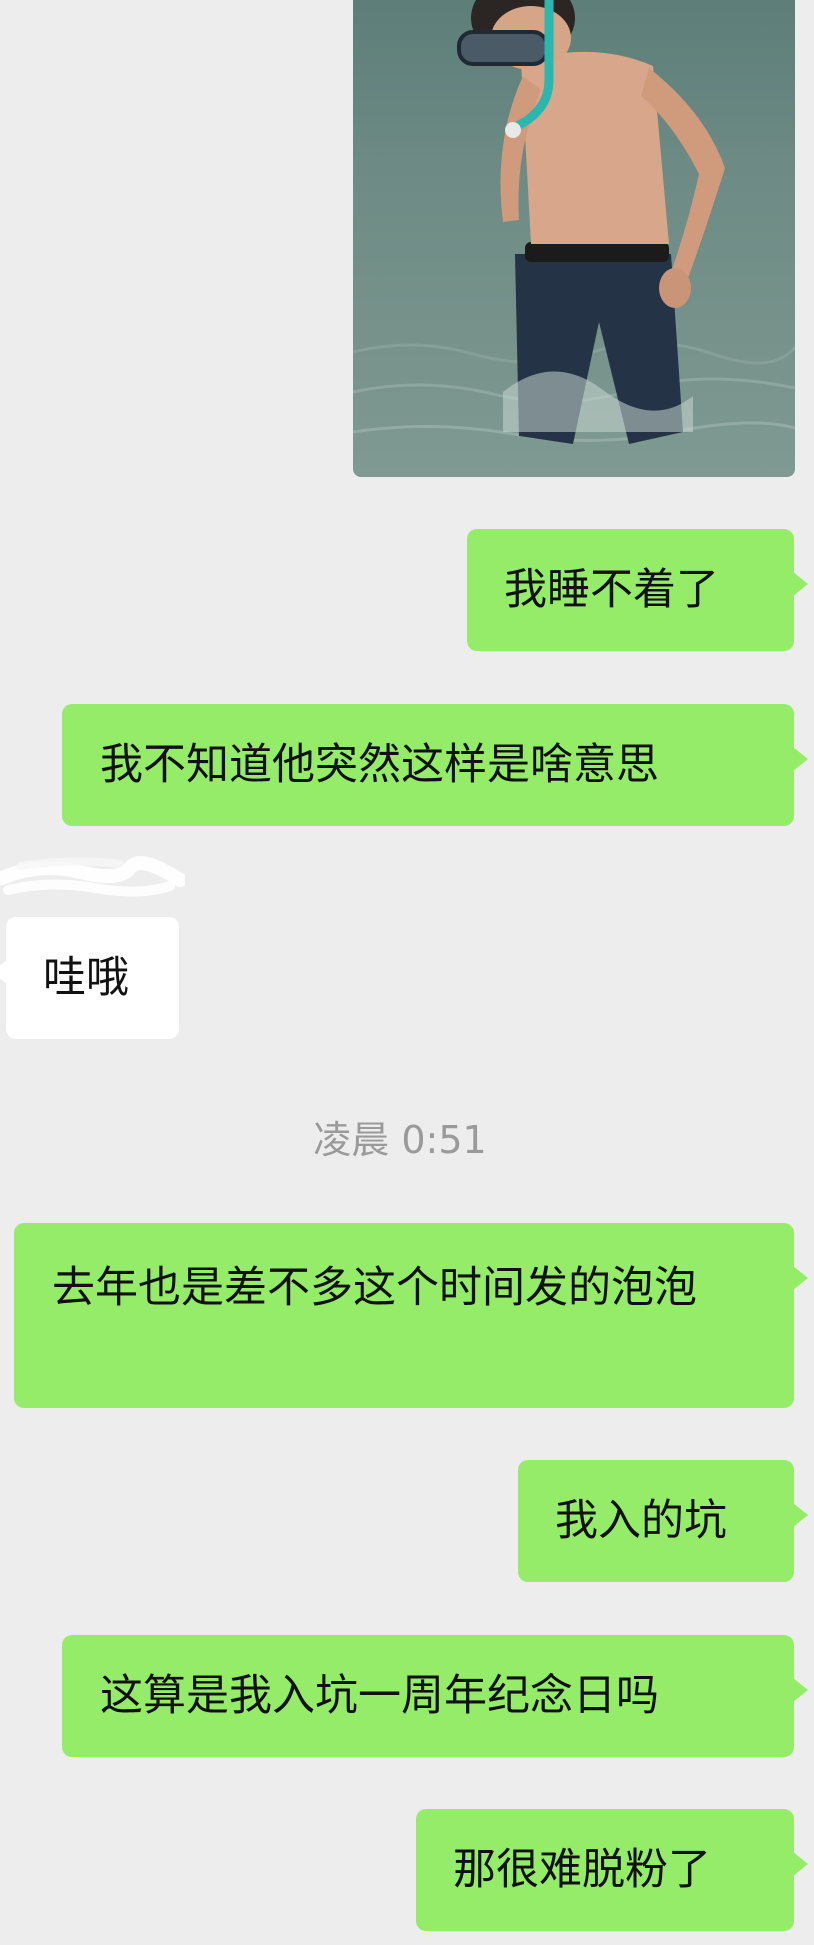 The image size is (814, 1945). Describe the element at coordinates (611, 590) in the screenshot. I see `message-text: 我睡不着了` at that location.